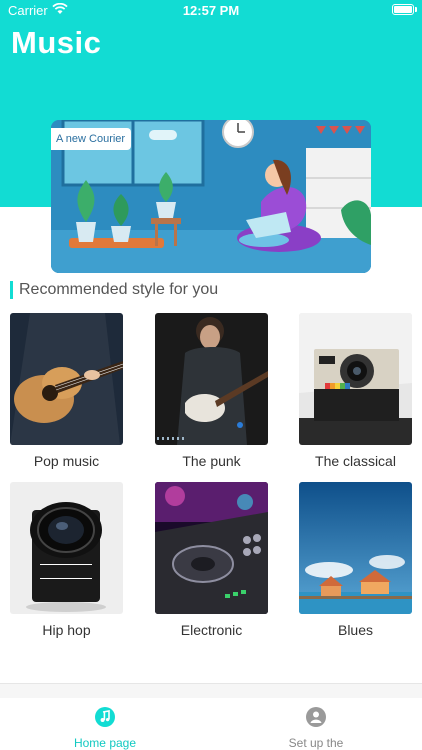  What do you see at coordinates (66, 379) in the screenshot?
I see `acoustic-guitar-photo` at bounding box center [66, 379].